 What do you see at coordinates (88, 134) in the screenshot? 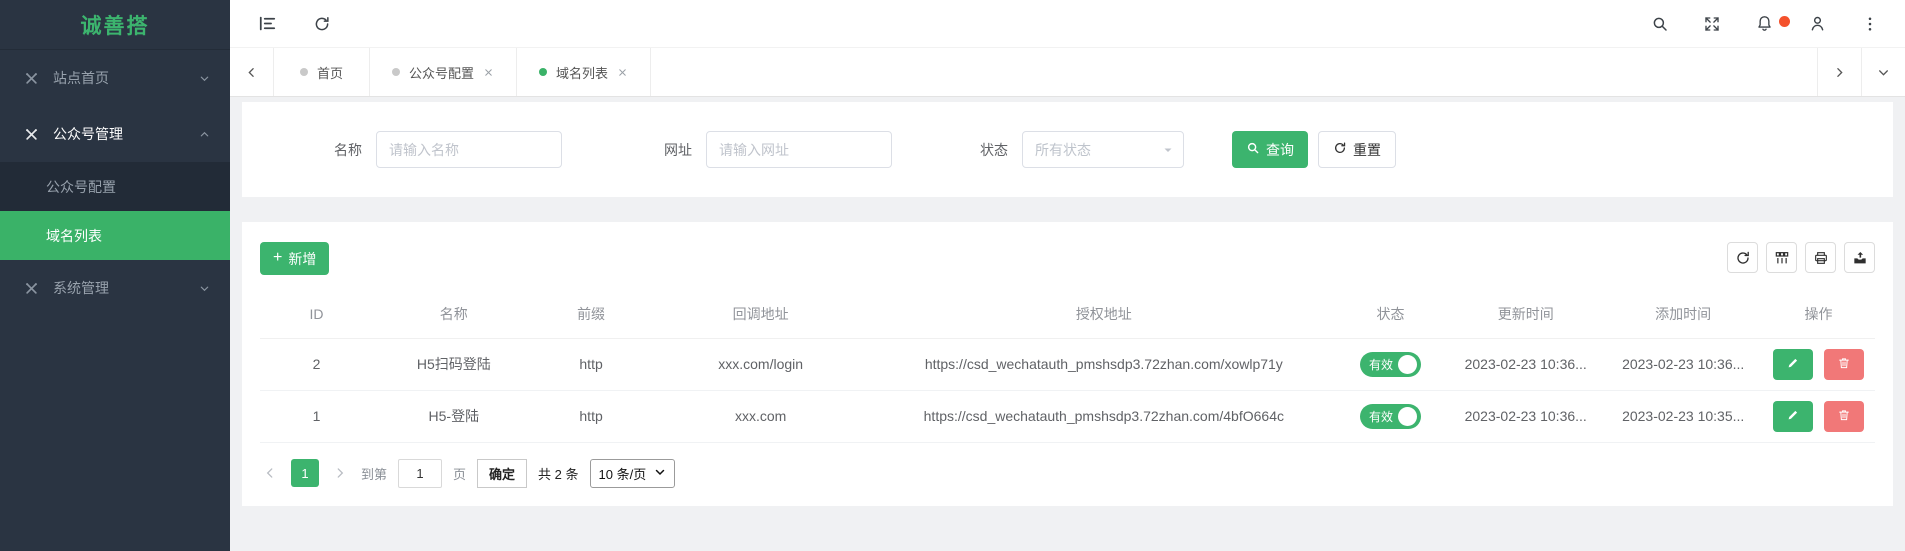
I see `sidebar-item-label: 公众号管理` at bounding box center [88, 134].